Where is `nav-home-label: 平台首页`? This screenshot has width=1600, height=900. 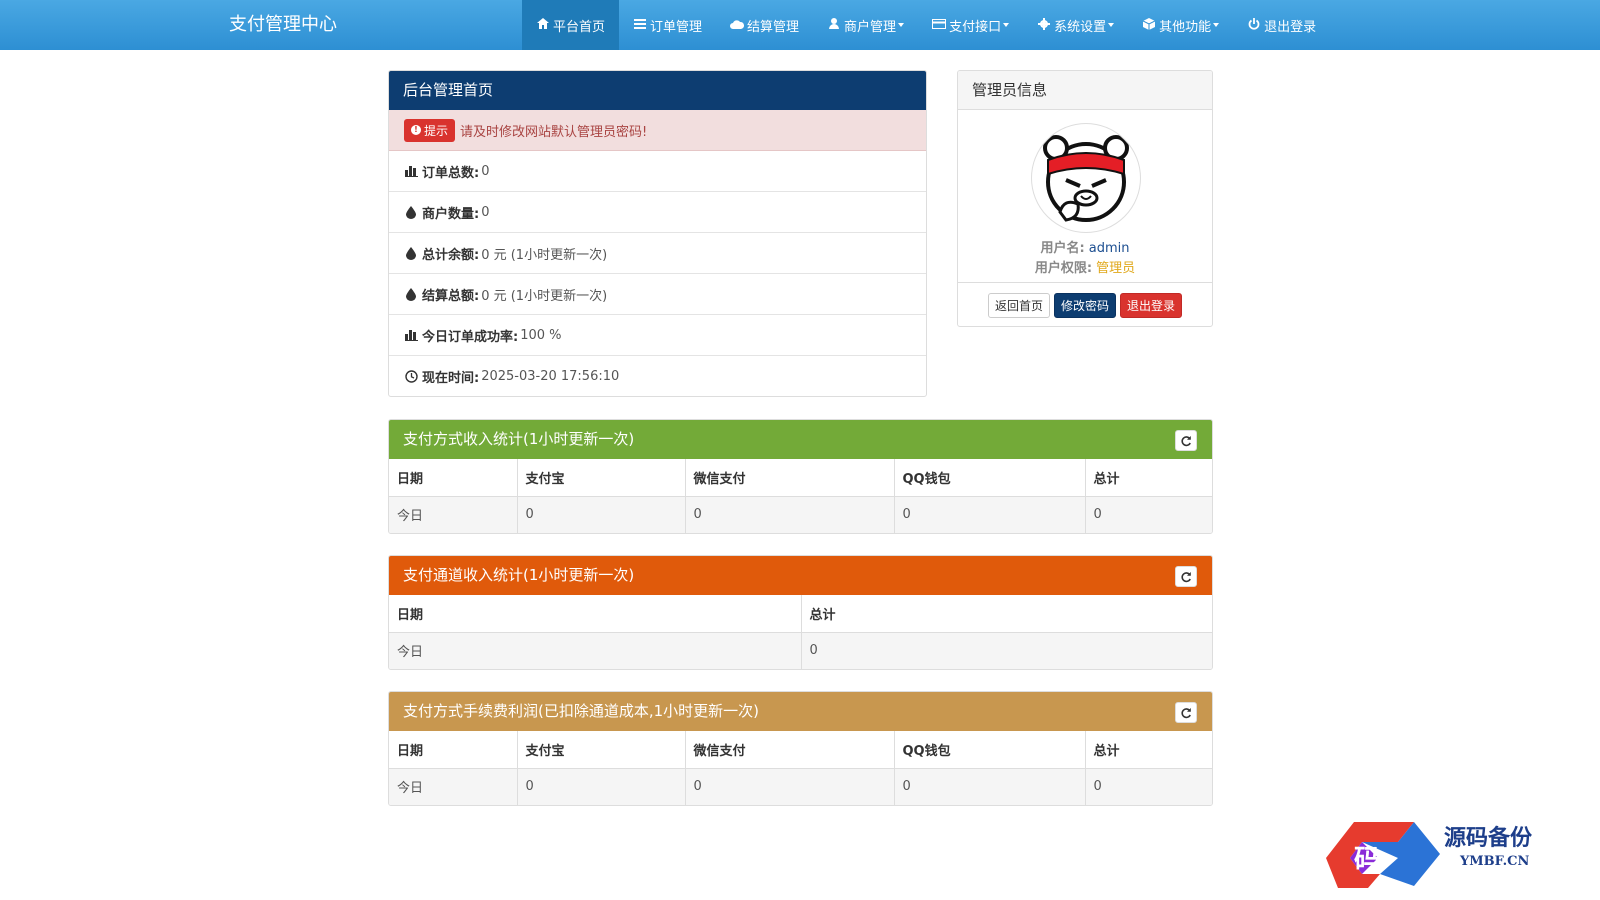
nav-home-label: 平台首页 is located at coordinates (579, 27).